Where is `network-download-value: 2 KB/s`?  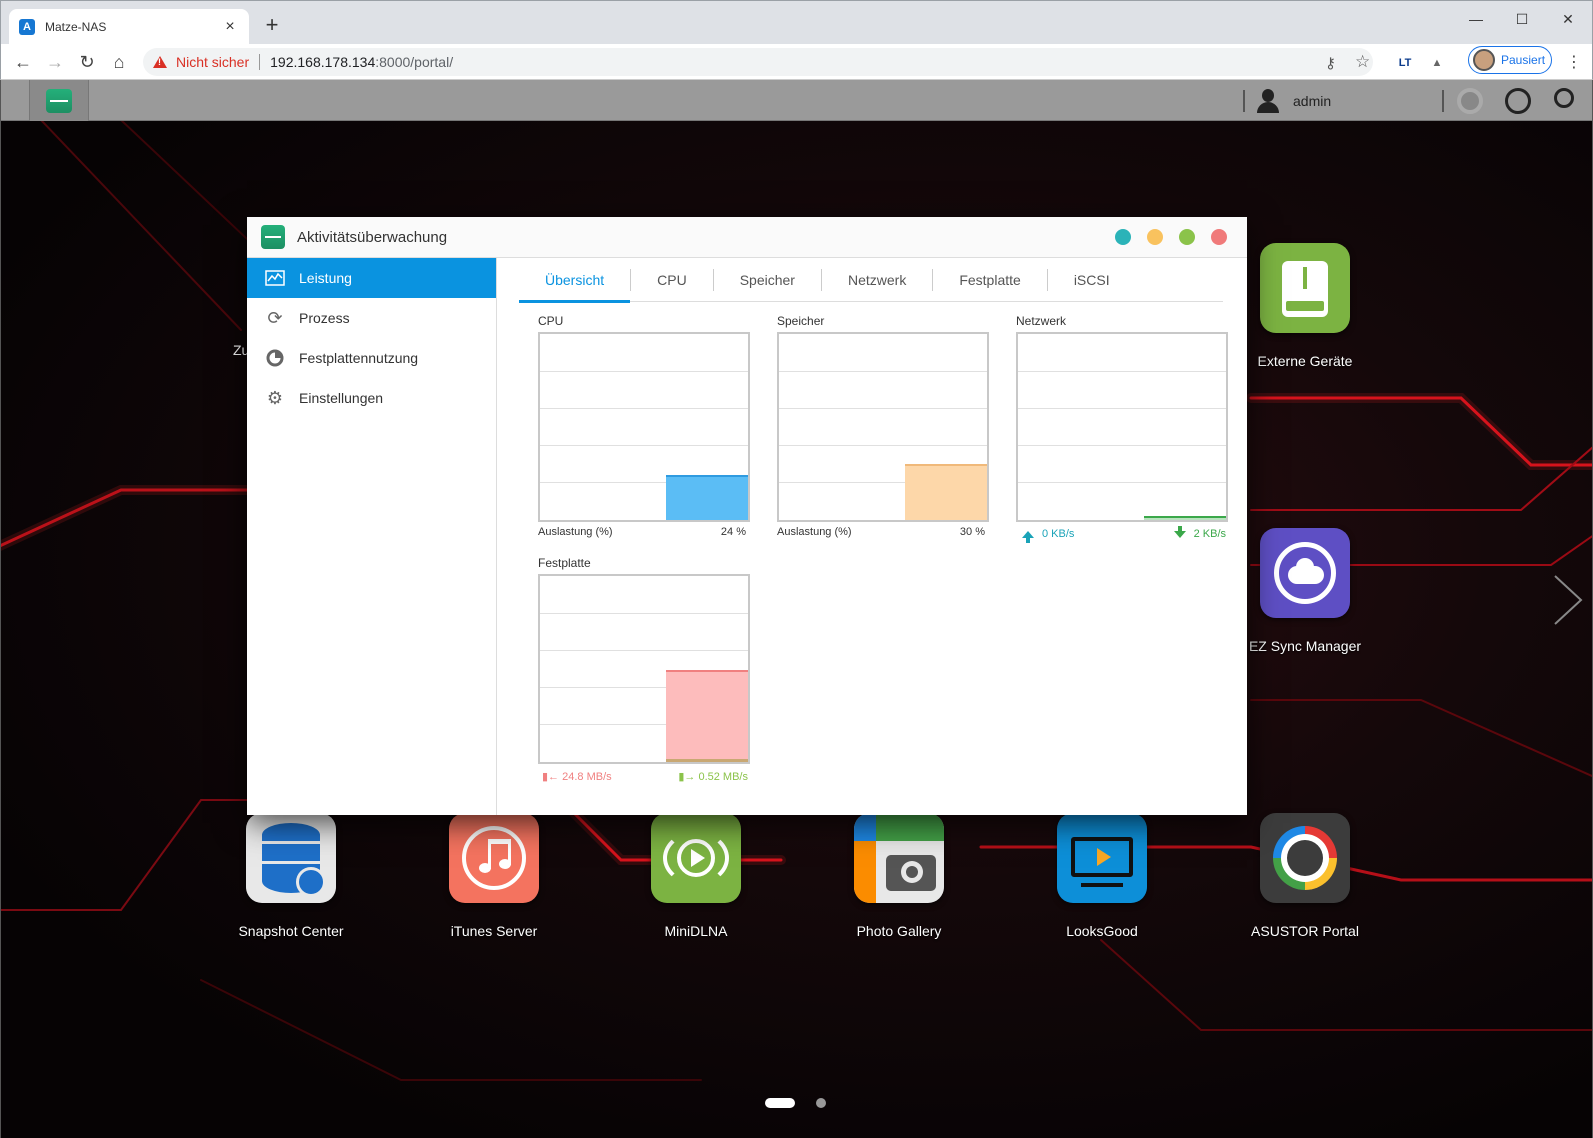 network-download-value: 2 KB/s is located at coordinates (1209, 534).